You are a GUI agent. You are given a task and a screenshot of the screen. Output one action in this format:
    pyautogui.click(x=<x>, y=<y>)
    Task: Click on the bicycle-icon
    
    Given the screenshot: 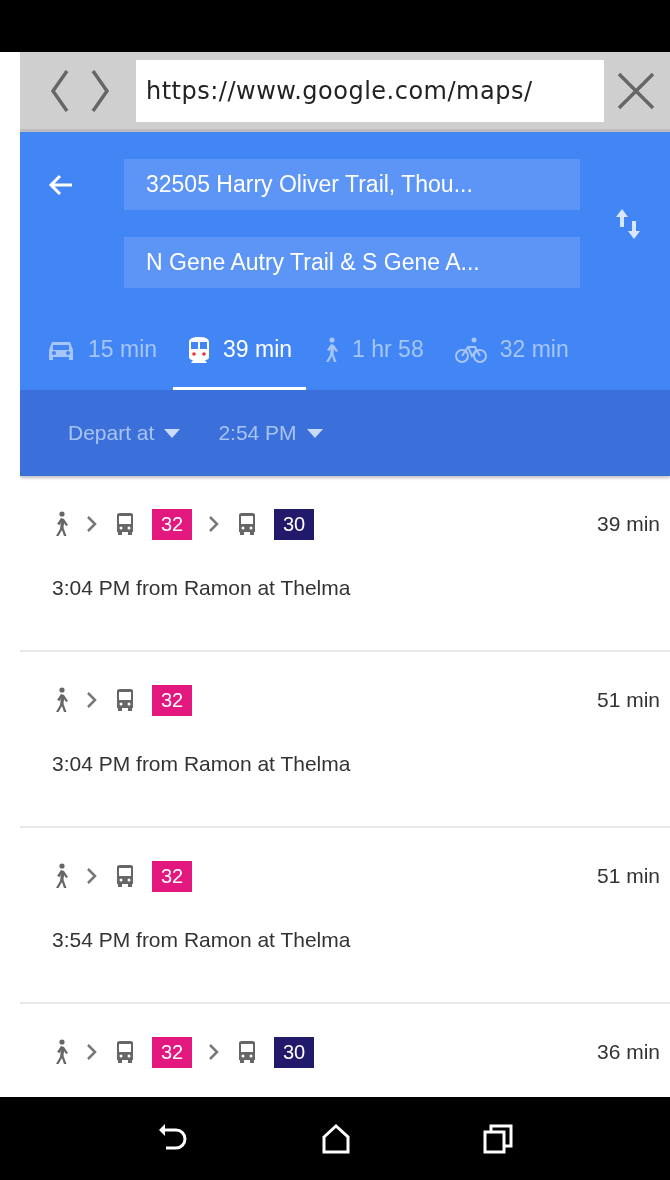 What is the action you would take?
    pyautogui.click(x=470, y=349)
    